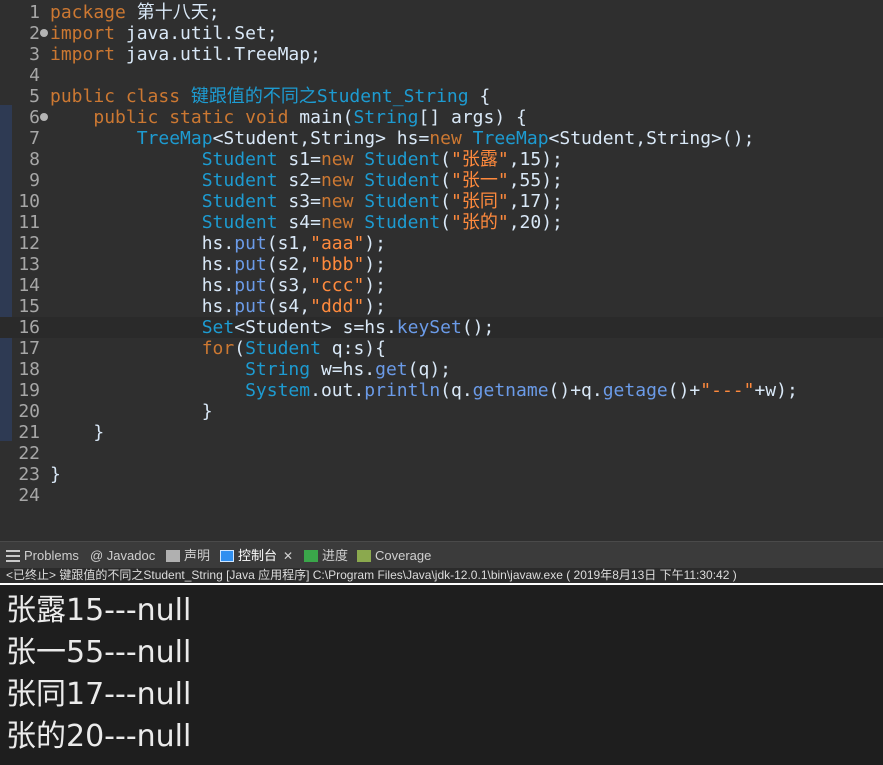 The width and height of the screenshot is (883, 765). Describe the element at coordinates (337, 390) in the screenshot. I see `code-token: .out.` at that location.